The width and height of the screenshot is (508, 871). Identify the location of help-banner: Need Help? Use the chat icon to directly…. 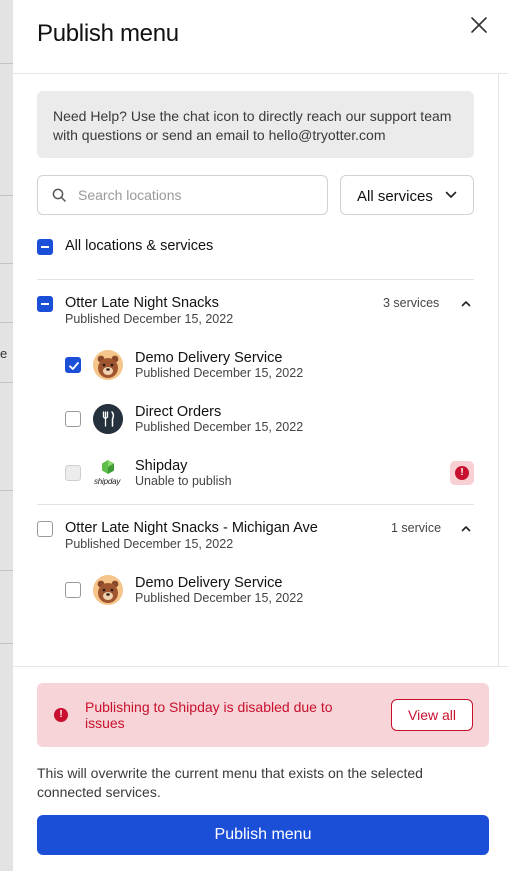
(255, 124).